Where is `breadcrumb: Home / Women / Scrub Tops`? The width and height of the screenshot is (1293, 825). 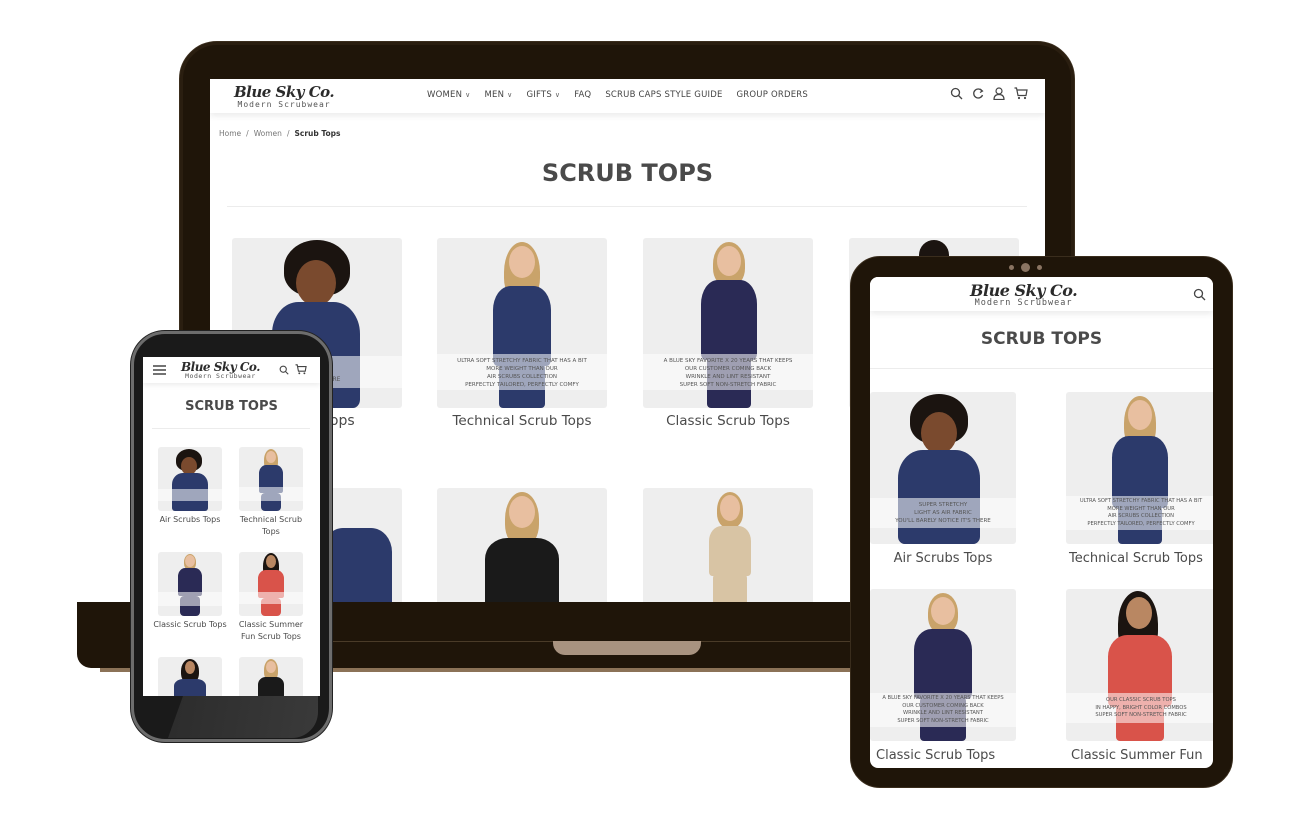 breadcrumb: Home / Women / Scrub Tops is located at coordinates (279, 133).